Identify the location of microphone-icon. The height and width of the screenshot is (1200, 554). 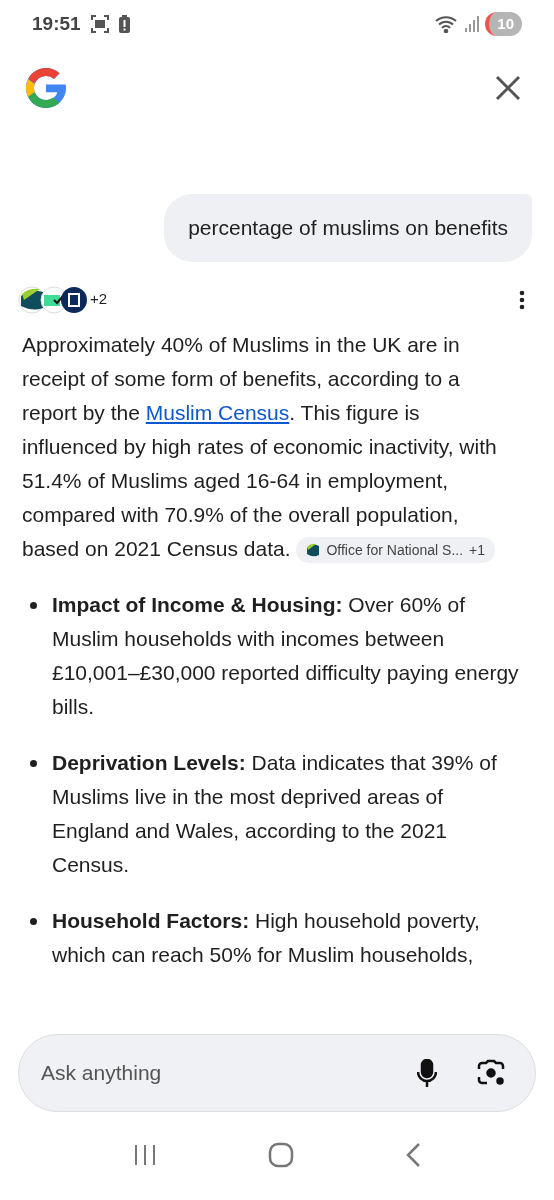
(427, 1073).